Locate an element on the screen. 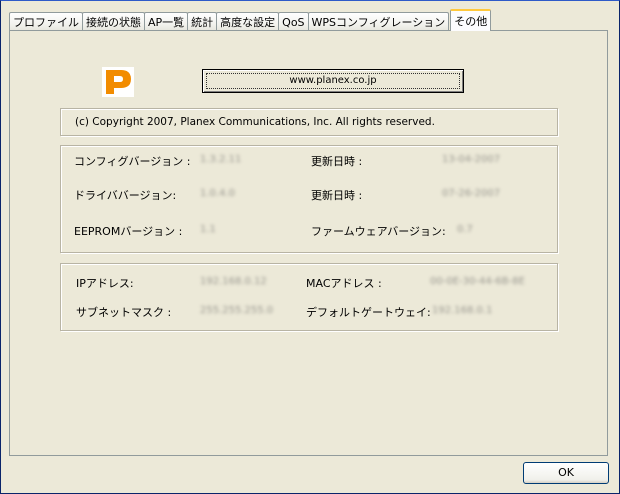  mac-address-label: MACアドレス : is located at coordinates (344, 283).